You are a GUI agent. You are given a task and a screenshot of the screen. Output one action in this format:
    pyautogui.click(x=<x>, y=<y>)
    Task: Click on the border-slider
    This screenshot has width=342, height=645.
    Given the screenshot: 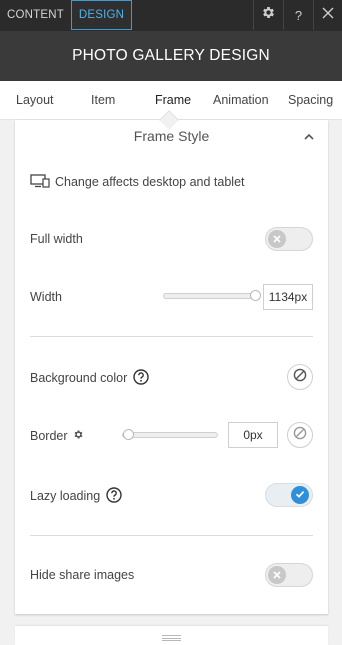 What is the action you would take?
    pyautogui.click(x=170, y=434)
    